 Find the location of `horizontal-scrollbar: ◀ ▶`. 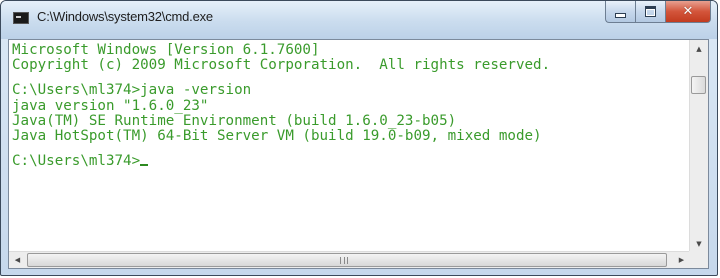

horizontal-scrollbar: ◀ ▶ is located at coordinates (349, 259).